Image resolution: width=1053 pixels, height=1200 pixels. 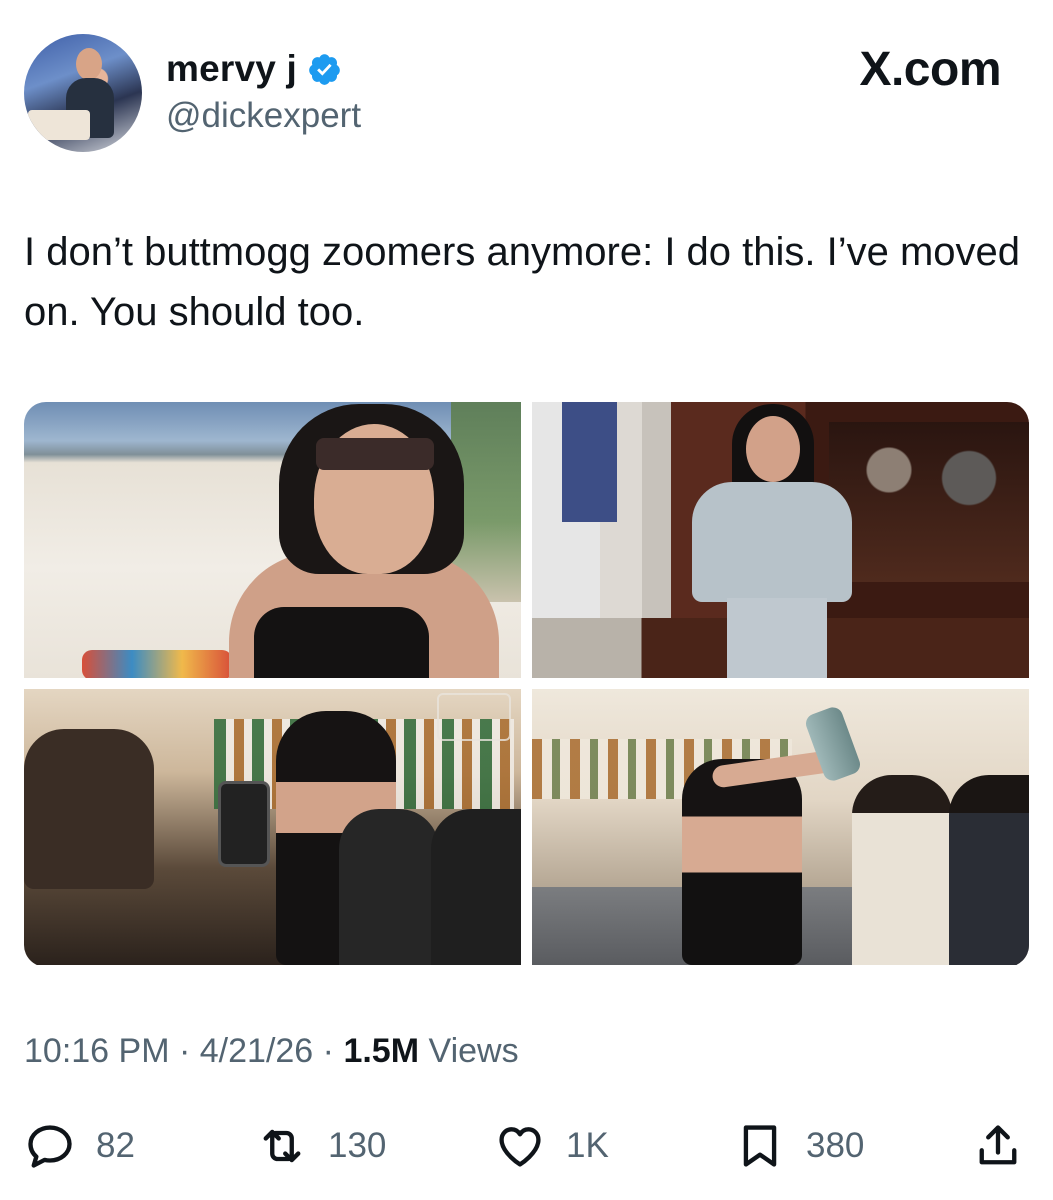 I want to click on photo-neon-sign, so click(x=474, y=717).